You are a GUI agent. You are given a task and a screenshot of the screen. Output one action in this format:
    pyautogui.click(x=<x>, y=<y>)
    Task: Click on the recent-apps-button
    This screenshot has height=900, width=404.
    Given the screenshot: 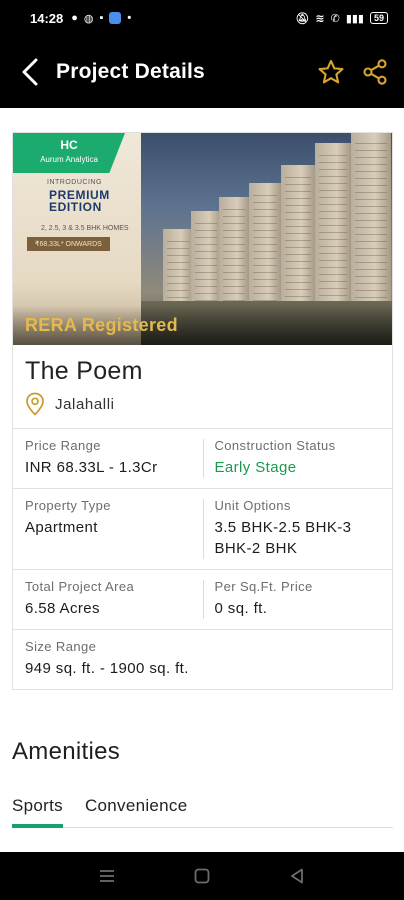 What is the action you would take?
    pyautogui.click(x=107, y=876)
    